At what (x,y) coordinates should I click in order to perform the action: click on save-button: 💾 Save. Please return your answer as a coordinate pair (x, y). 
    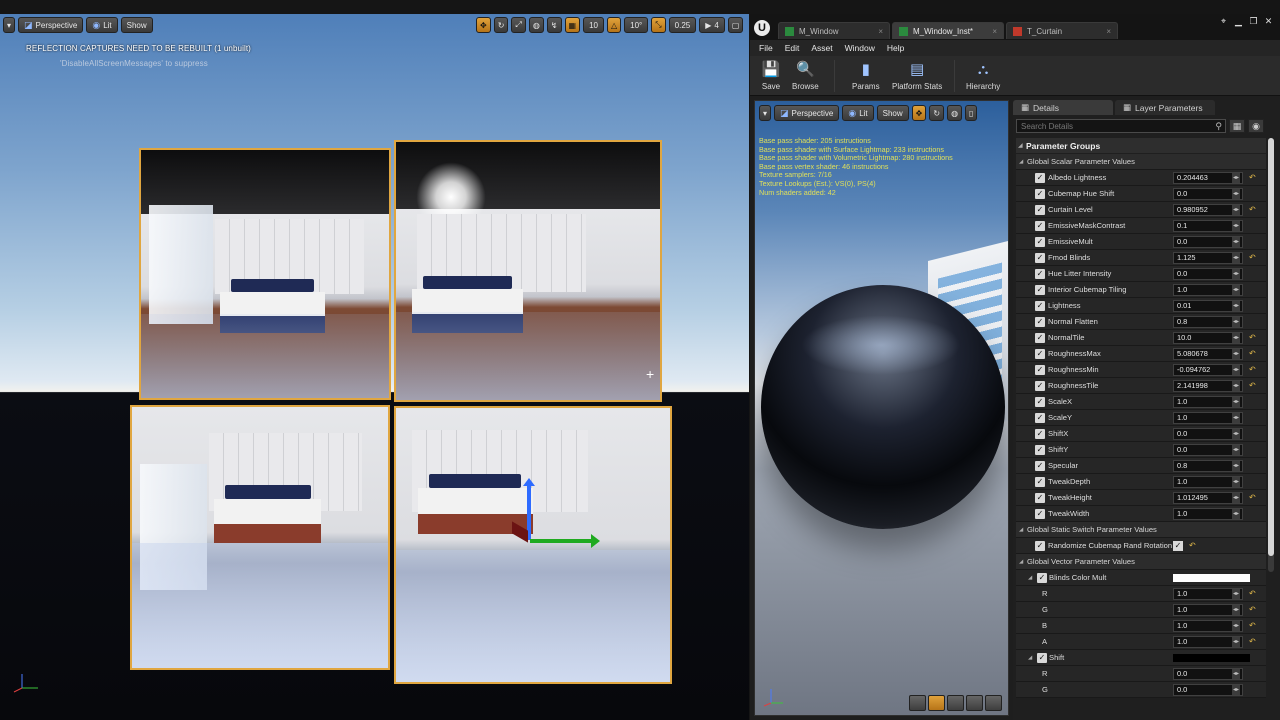
    Looking at the image, I should click on (771, 74).